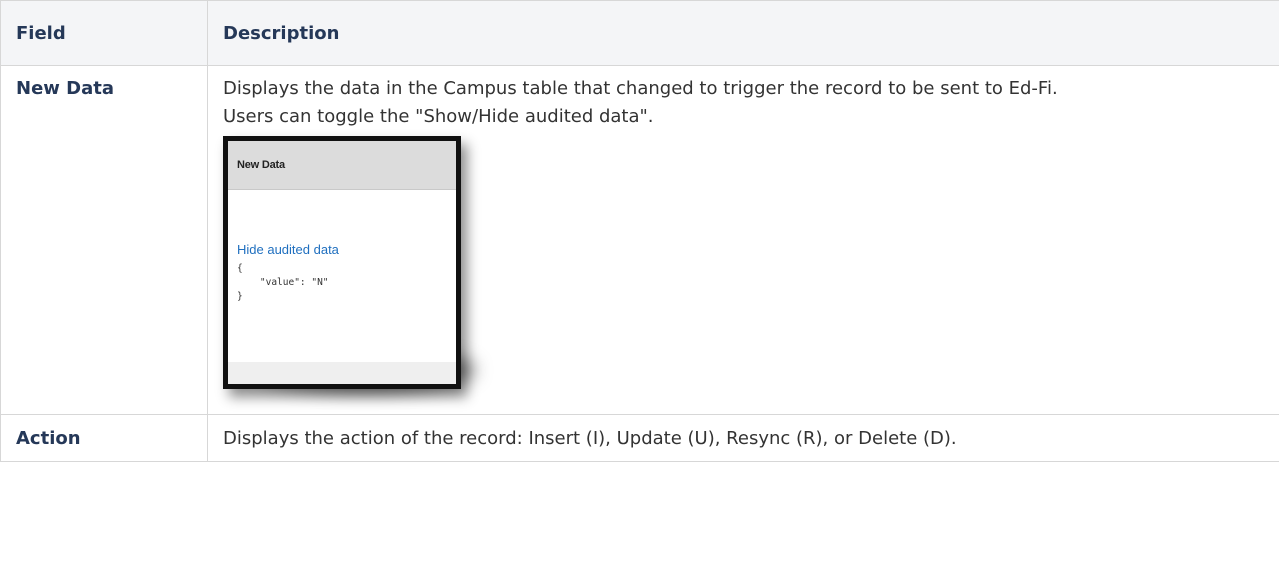 The height and width of the screenshot is (586, 1279). I want to click on table-header-row: Field Description, so click(639, 33).